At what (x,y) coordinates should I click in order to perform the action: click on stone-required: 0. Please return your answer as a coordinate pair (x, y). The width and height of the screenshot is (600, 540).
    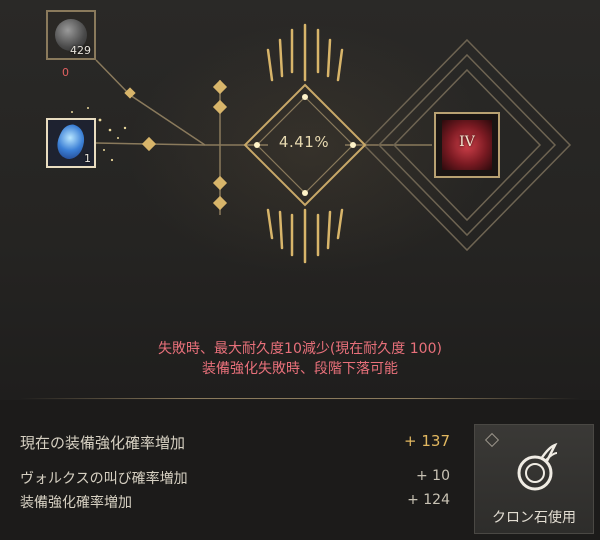
    Looking at the image, I should click on (65, 72).